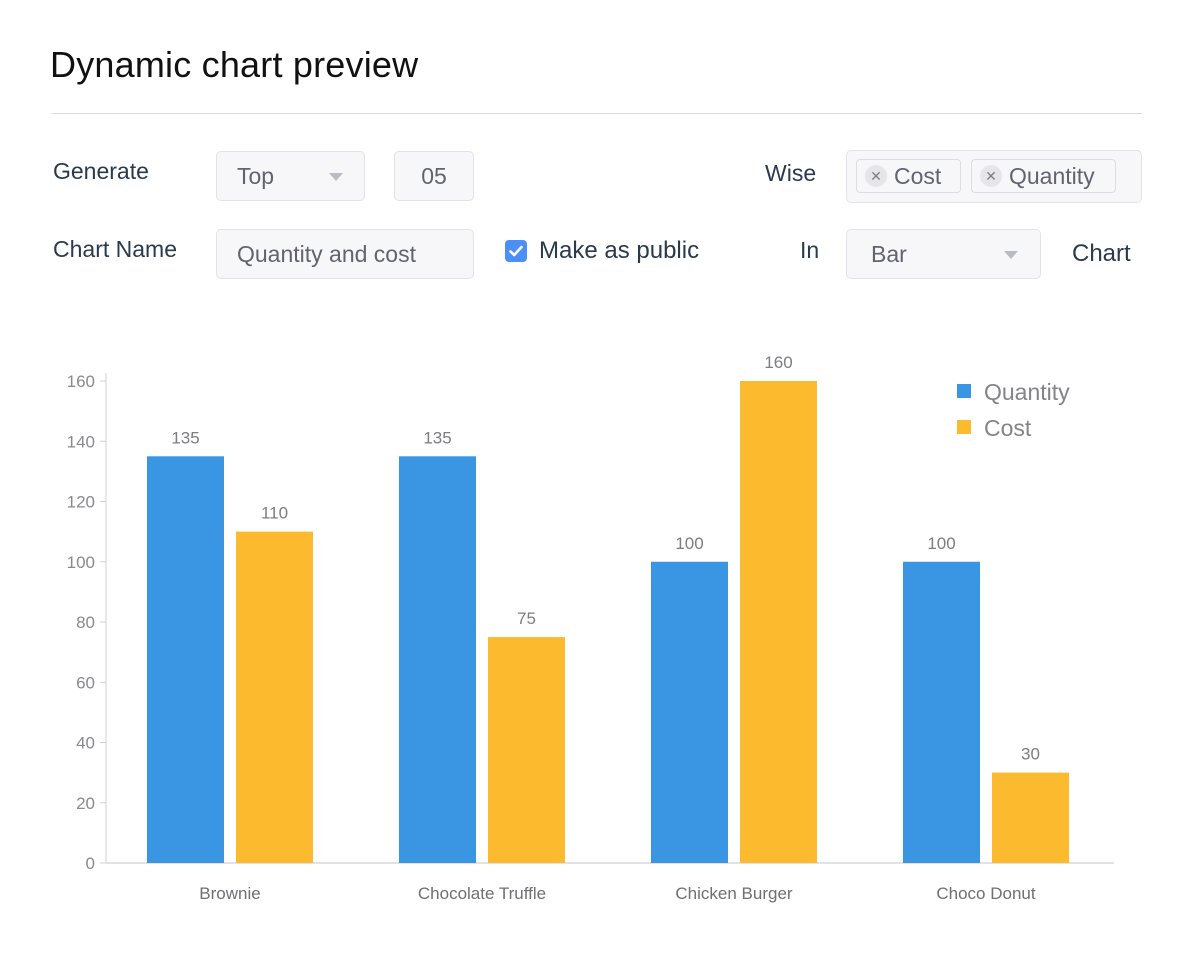 Image resolution: width=1201 pixels, height=971 pixels. What do you see at coordinates (81, 381) in the screenshot?
I see `y-tick-label: 160` at bounding box center [81, 381].